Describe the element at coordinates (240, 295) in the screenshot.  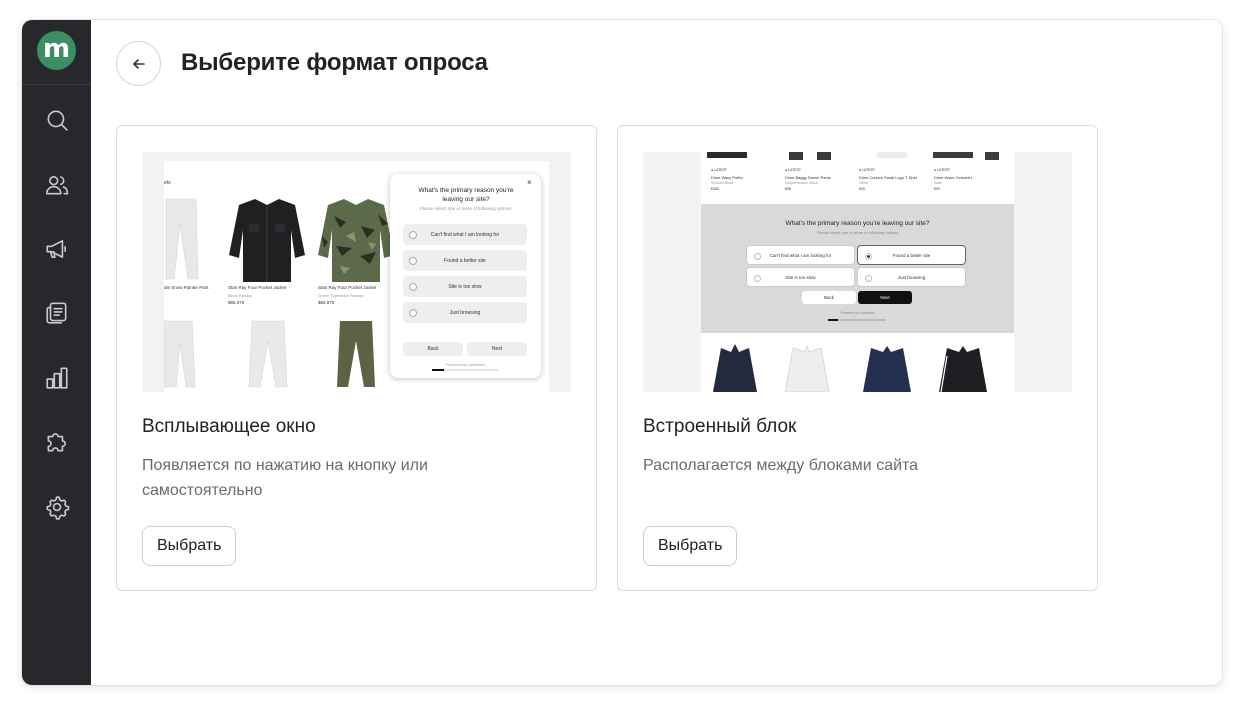
I see `preview-text: Black Ripstop` at that location.